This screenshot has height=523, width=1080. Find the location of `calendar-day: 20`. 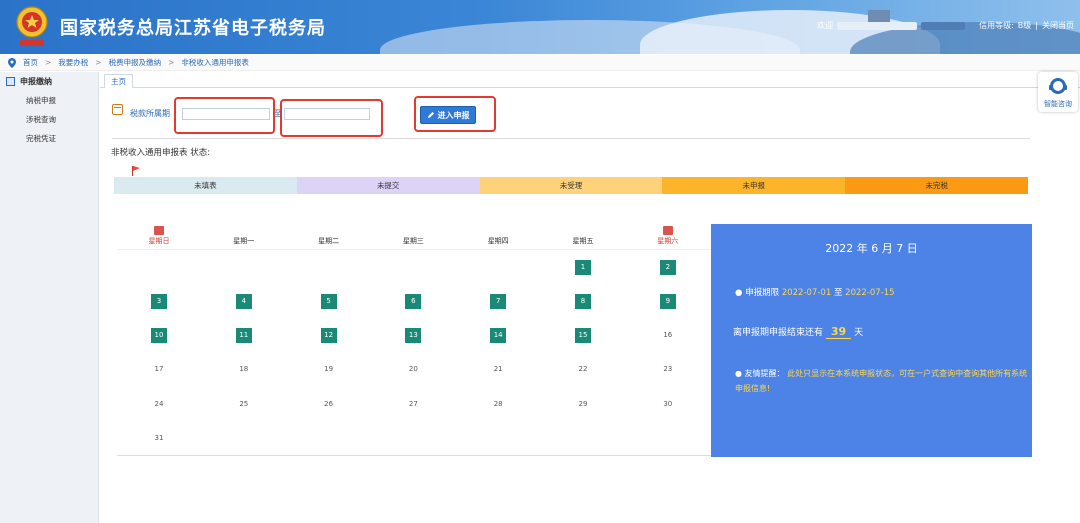

calendar-day: 20 is located at coordinates (413, 369).